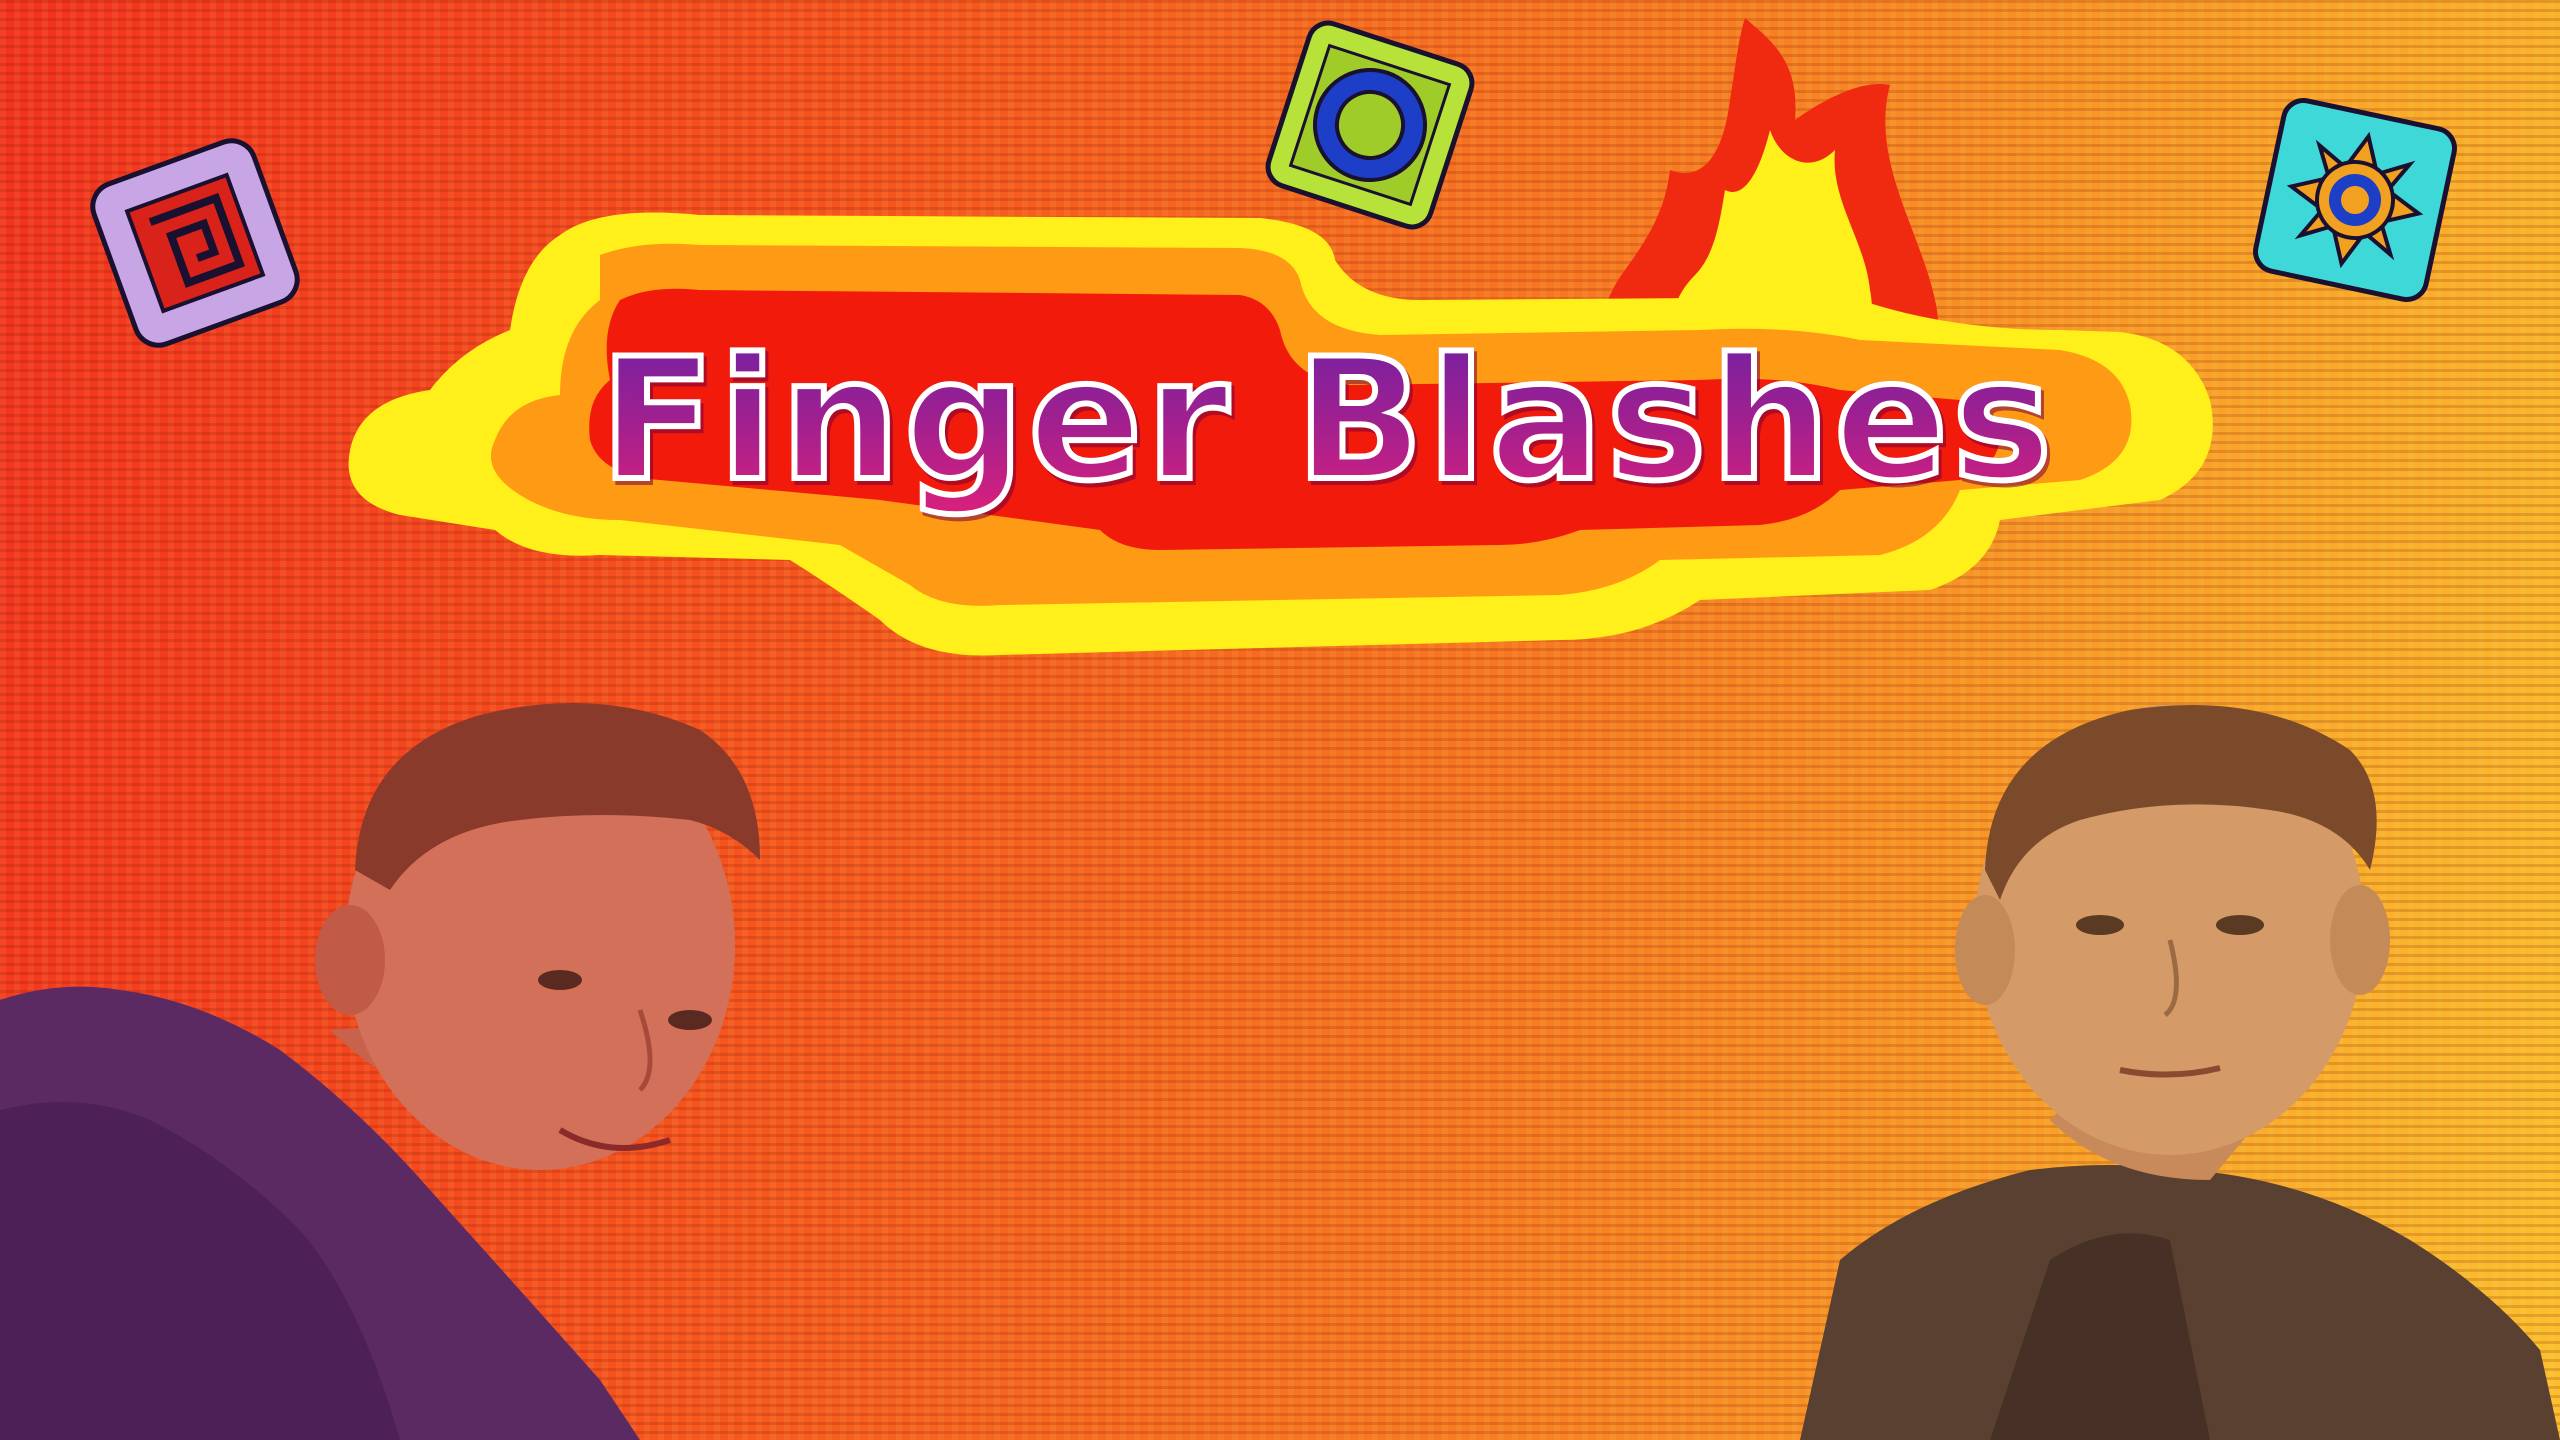 This screenshot has height=1440, width=2560. Describe the element at coordinates (1348, 420) in the screenshot. I see `game-title: Finger Blashes` at that location.